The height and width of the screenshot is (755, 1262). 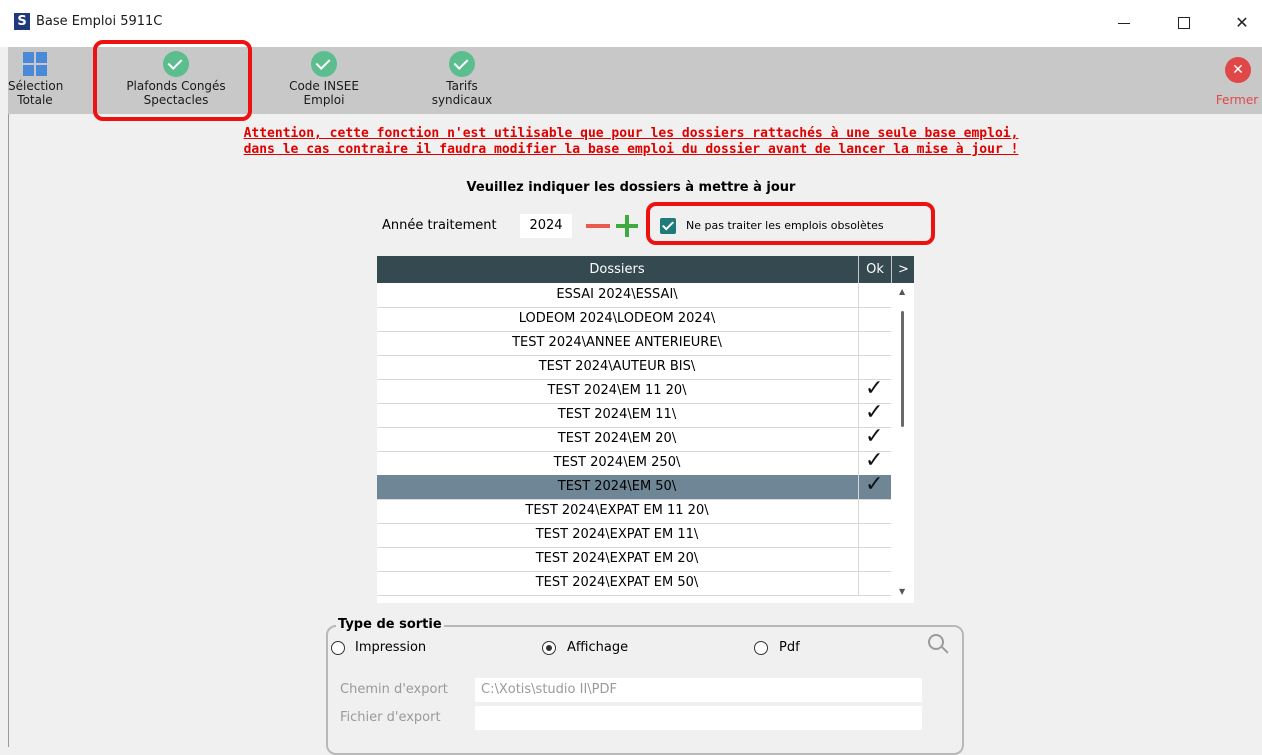 I want to click on table-row: LODEOM 2024\LODEOM 2024\, so click(x=634, y=319).